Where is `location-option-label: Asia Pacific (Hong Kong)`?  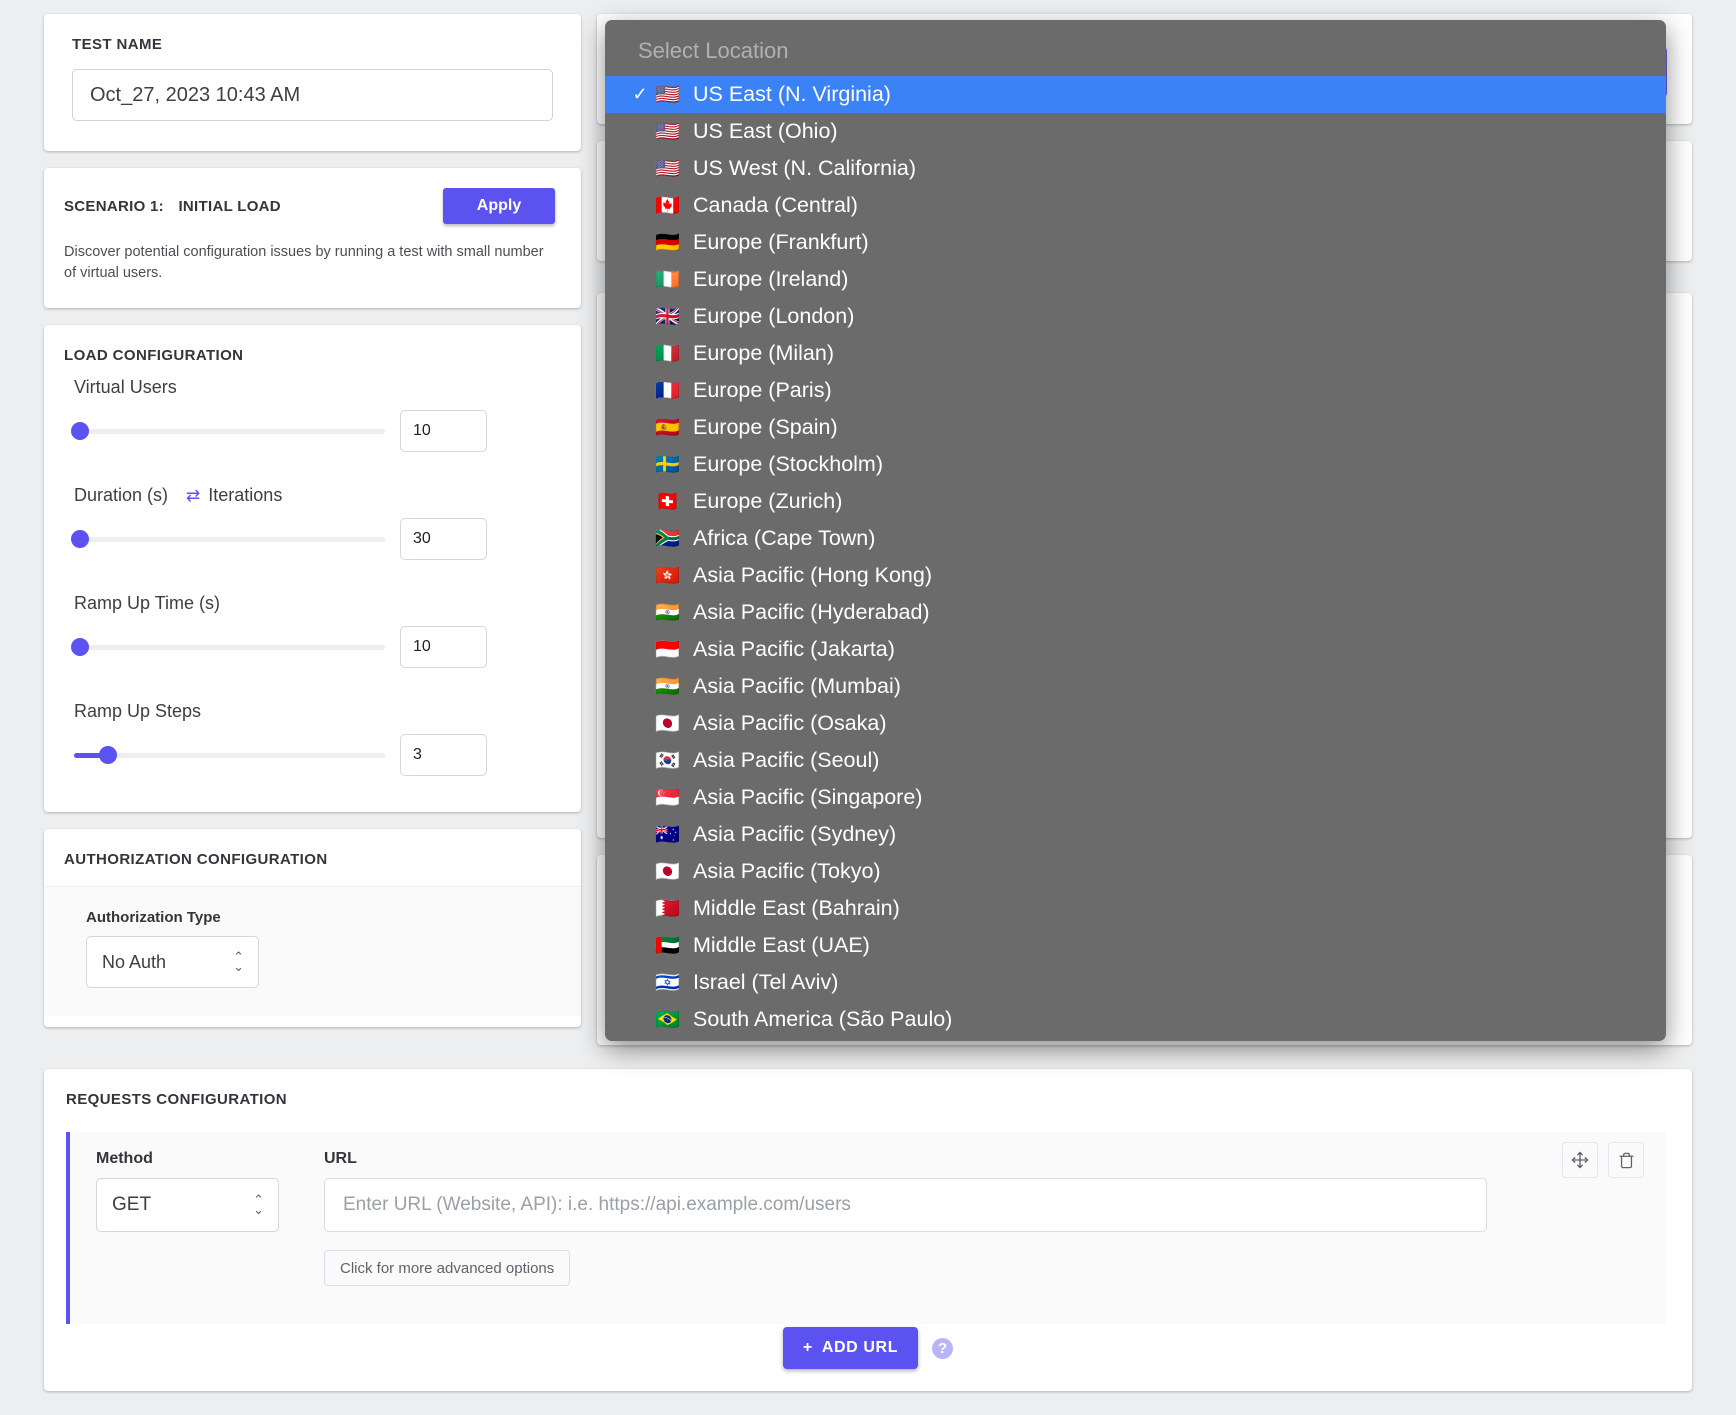
location-option-label: Asia Pacific (Hong Kong) is located at coordinates (812, 575).